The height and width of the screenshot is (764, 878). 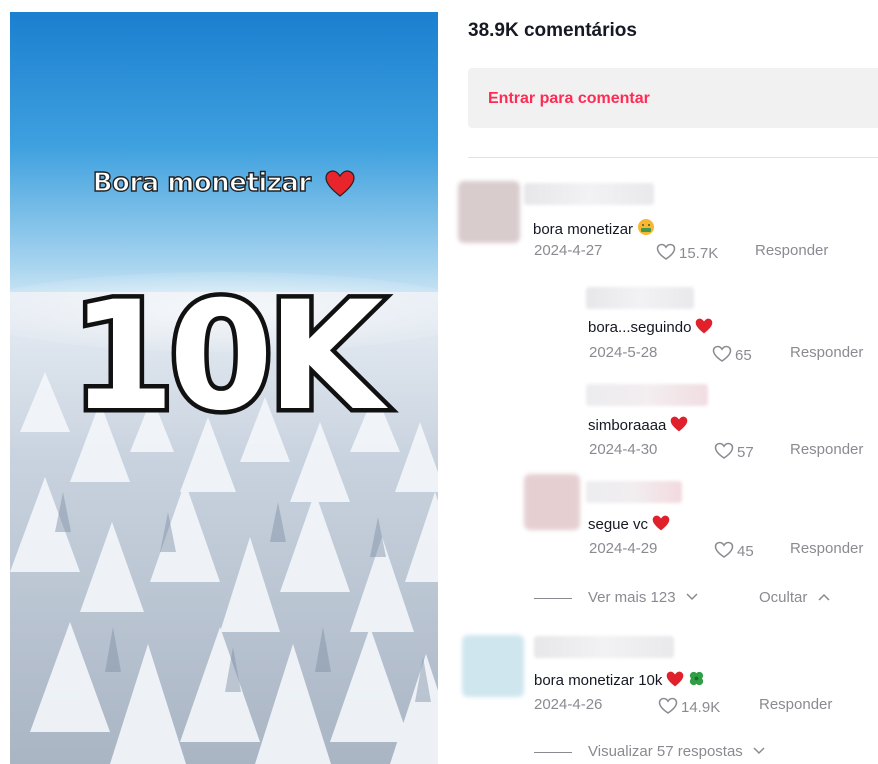 I want to click on see-more-replies-button: Ver mais 123, so click(x=643, y=597).